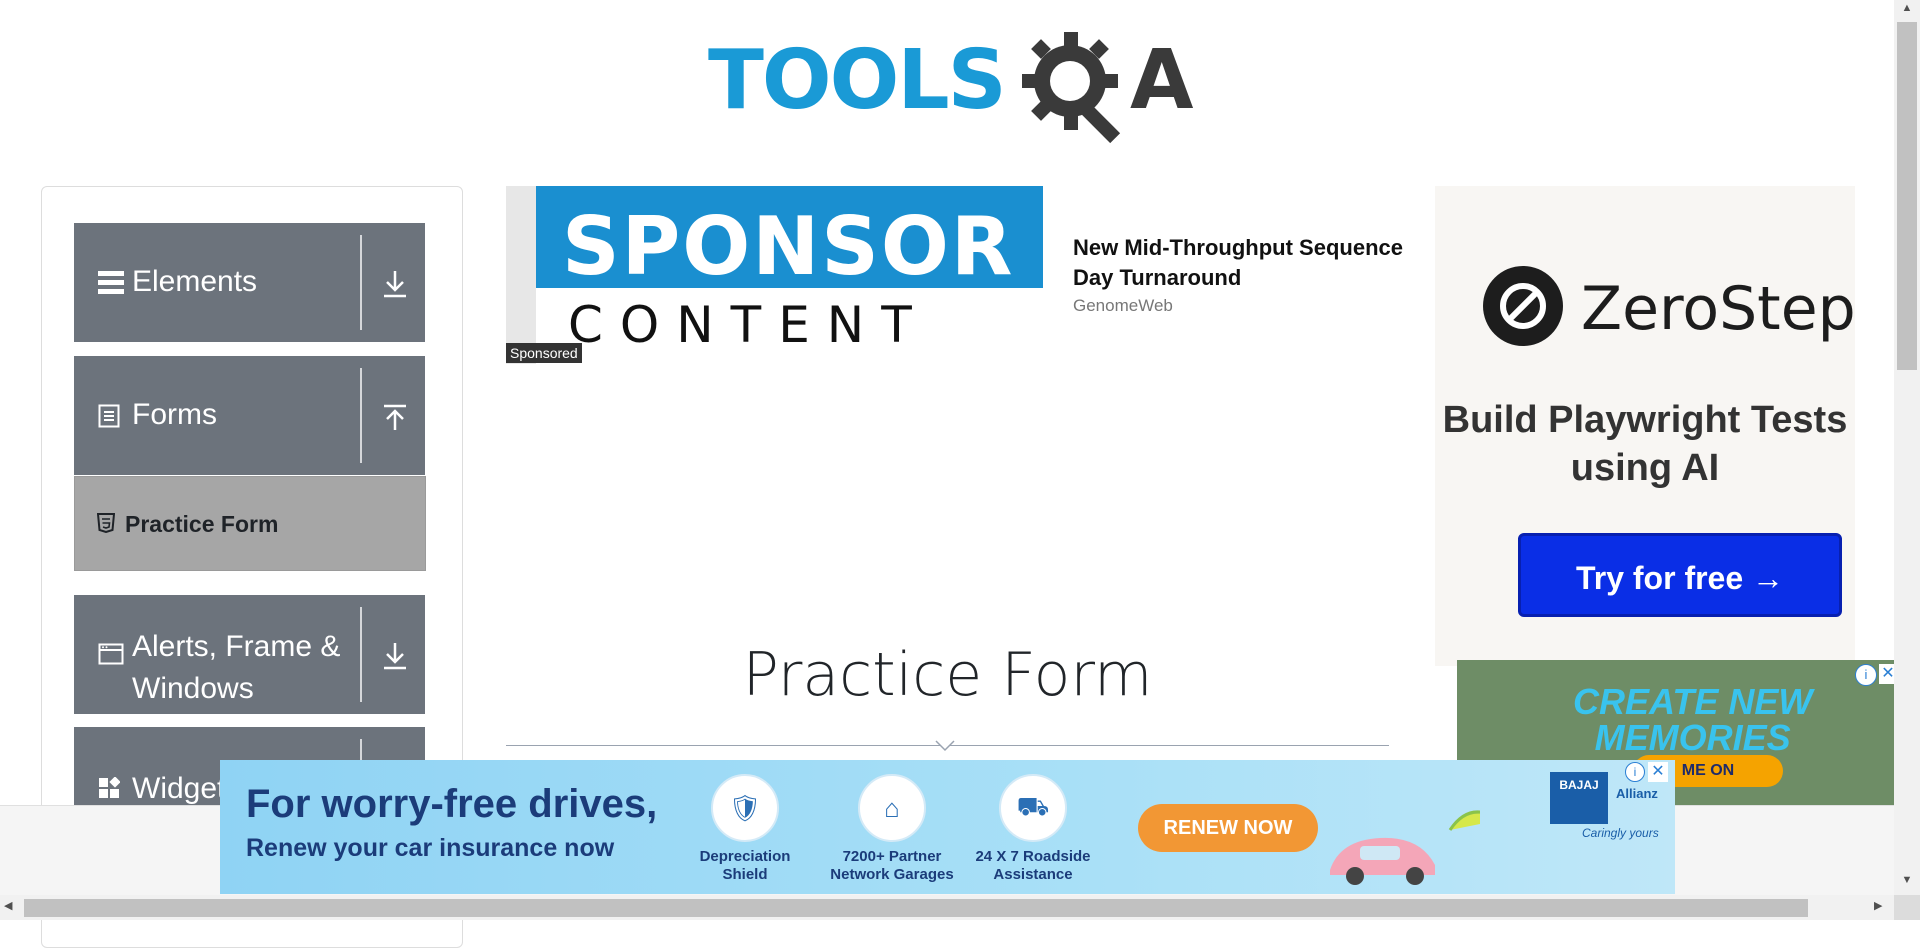 The width and height of the screenshot is (1920, 948). I want to click on ad-image-top: SPONSOR, so click(789, 239).